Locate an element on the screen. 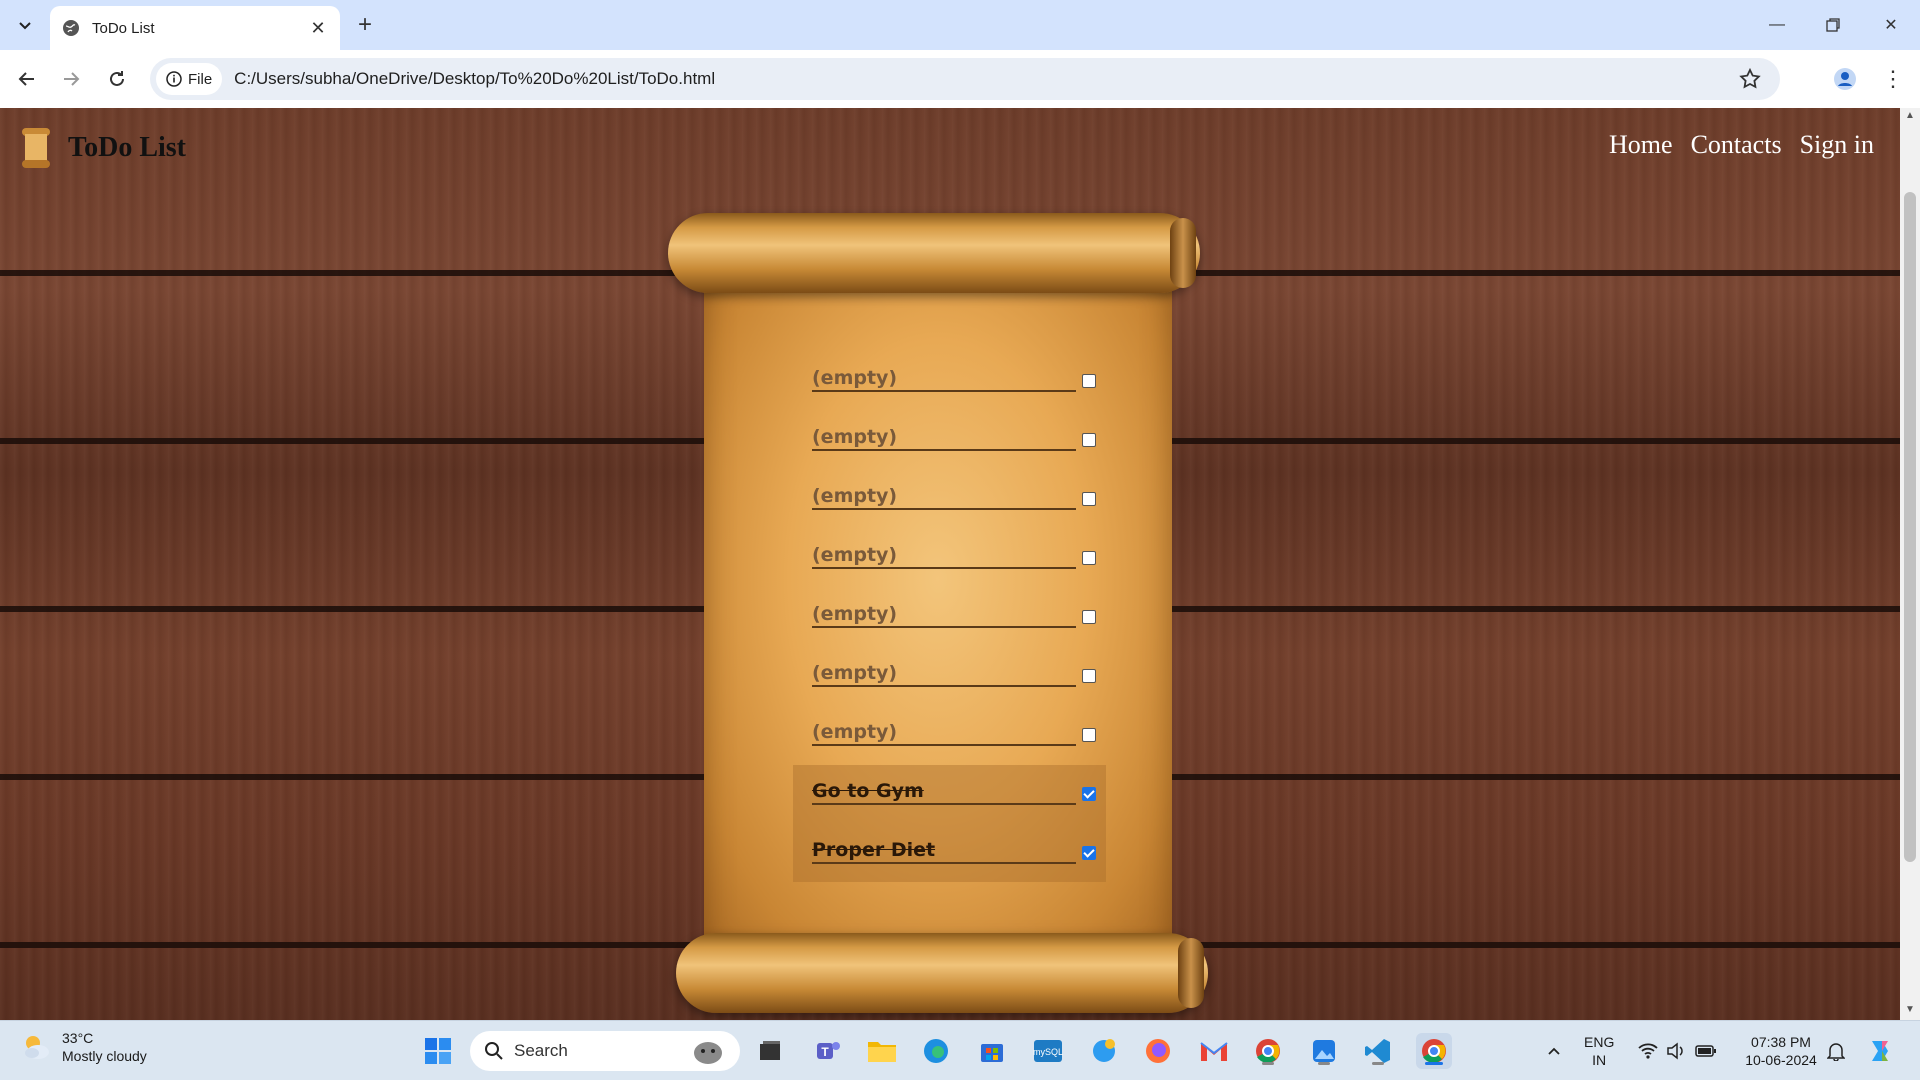 The width and height of the screenshot is (1920, 1080). new-tab-button: + is located at coordinates (365, 24).